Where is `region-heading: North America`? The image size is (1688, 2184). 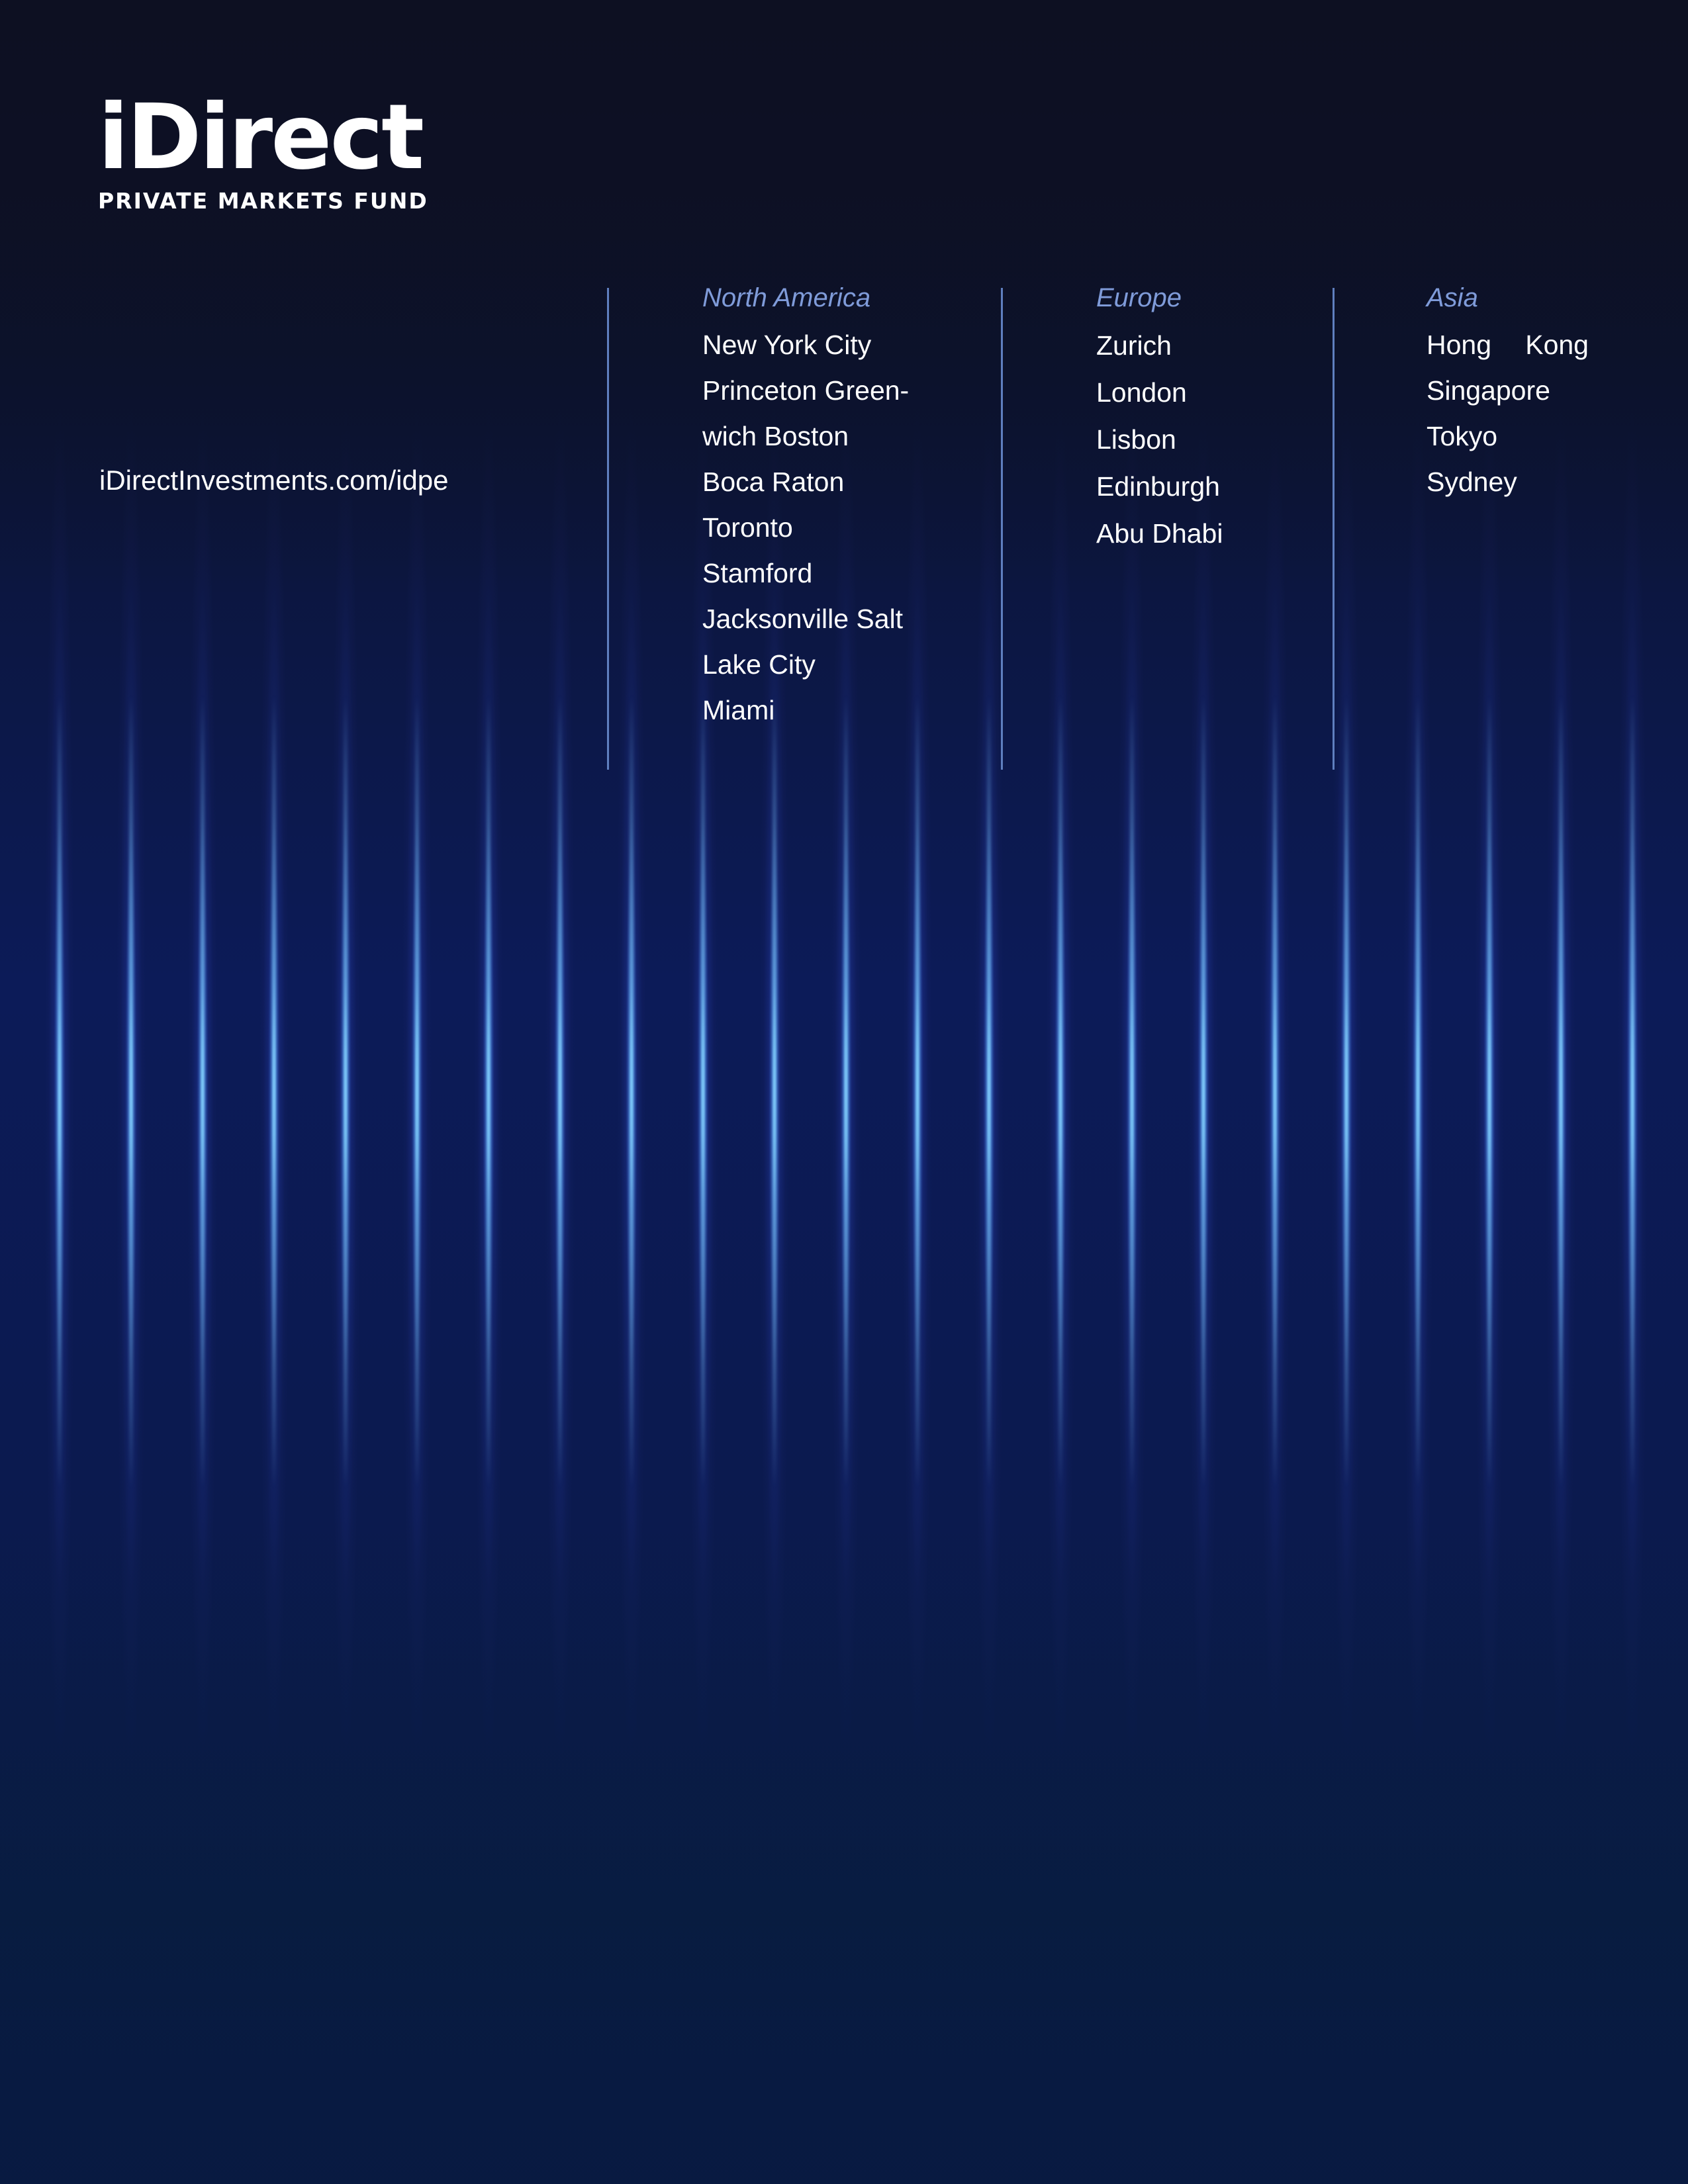
region-heading: North America is located at coordinates (786, 297).